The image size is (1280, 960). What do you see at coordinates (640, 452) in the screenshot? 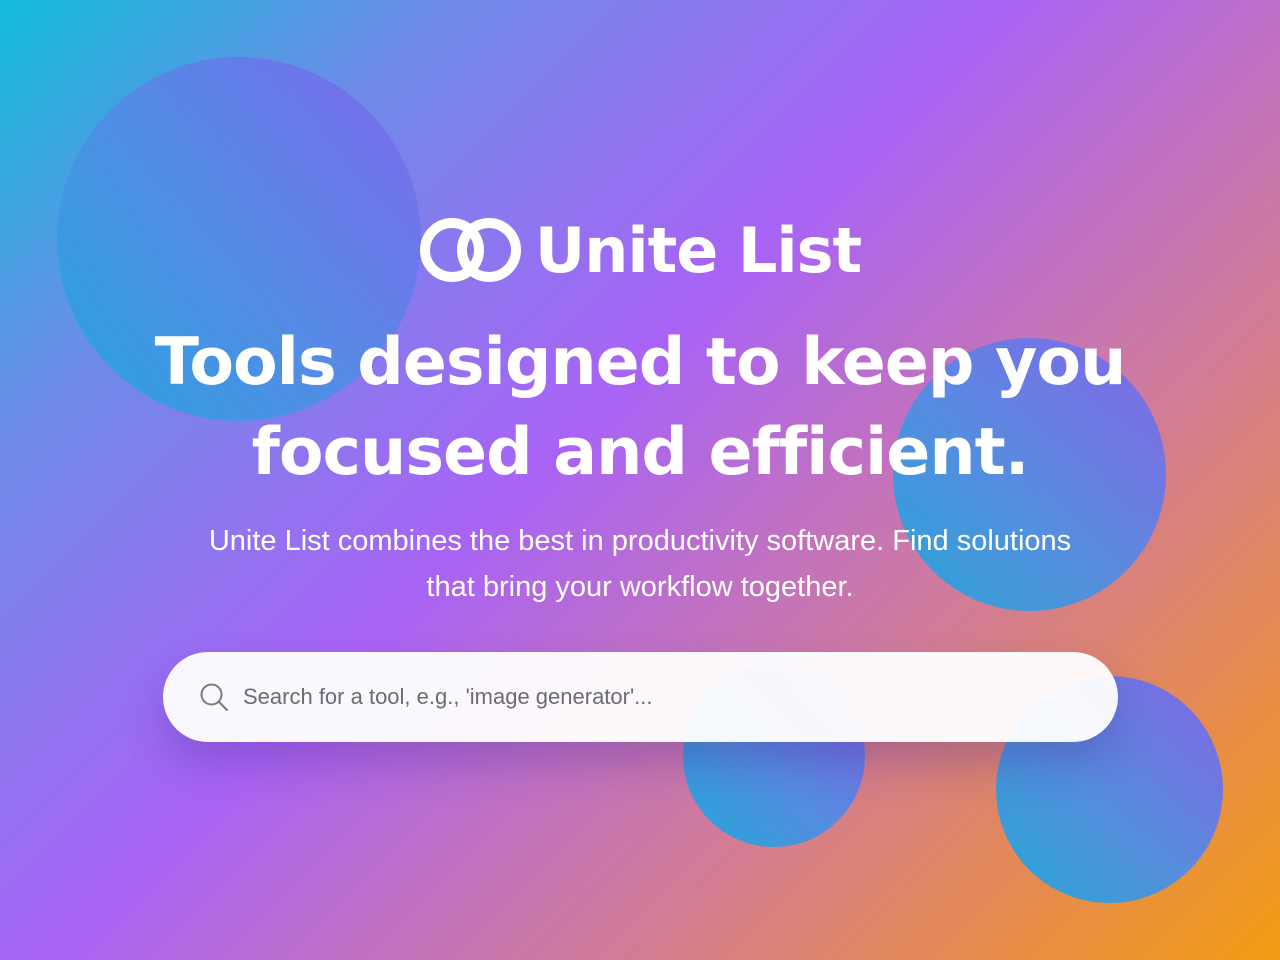
I see `headline-line-2: focused and efficient.` at bounding box center [640, 452].